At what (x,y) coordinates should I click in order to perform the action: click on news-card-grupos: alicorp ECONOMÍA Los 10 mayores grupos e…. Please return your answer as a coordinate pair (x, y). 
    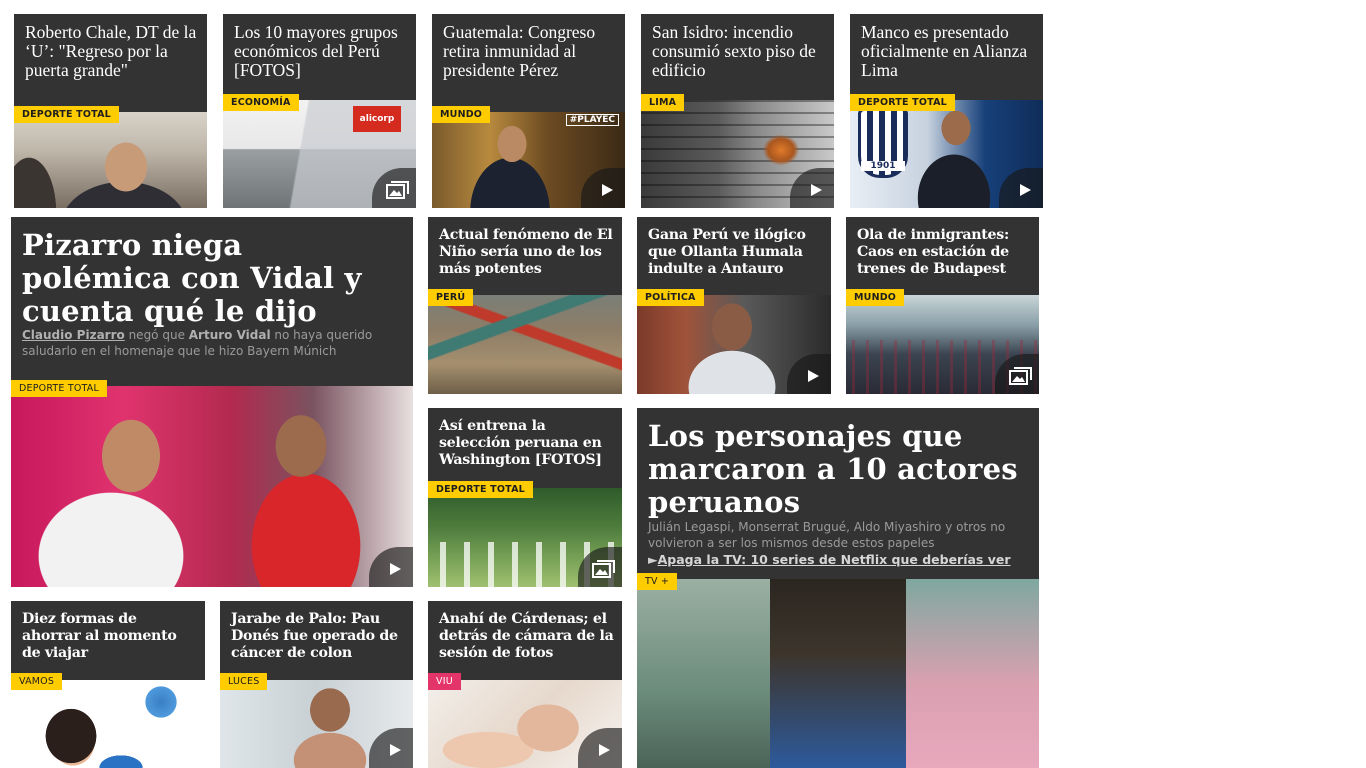
    Looking at the image, I should click on (319, 111).